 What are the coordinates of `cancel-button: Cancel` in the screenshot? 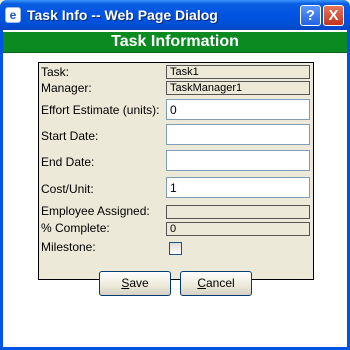 It's located at (216, 283).